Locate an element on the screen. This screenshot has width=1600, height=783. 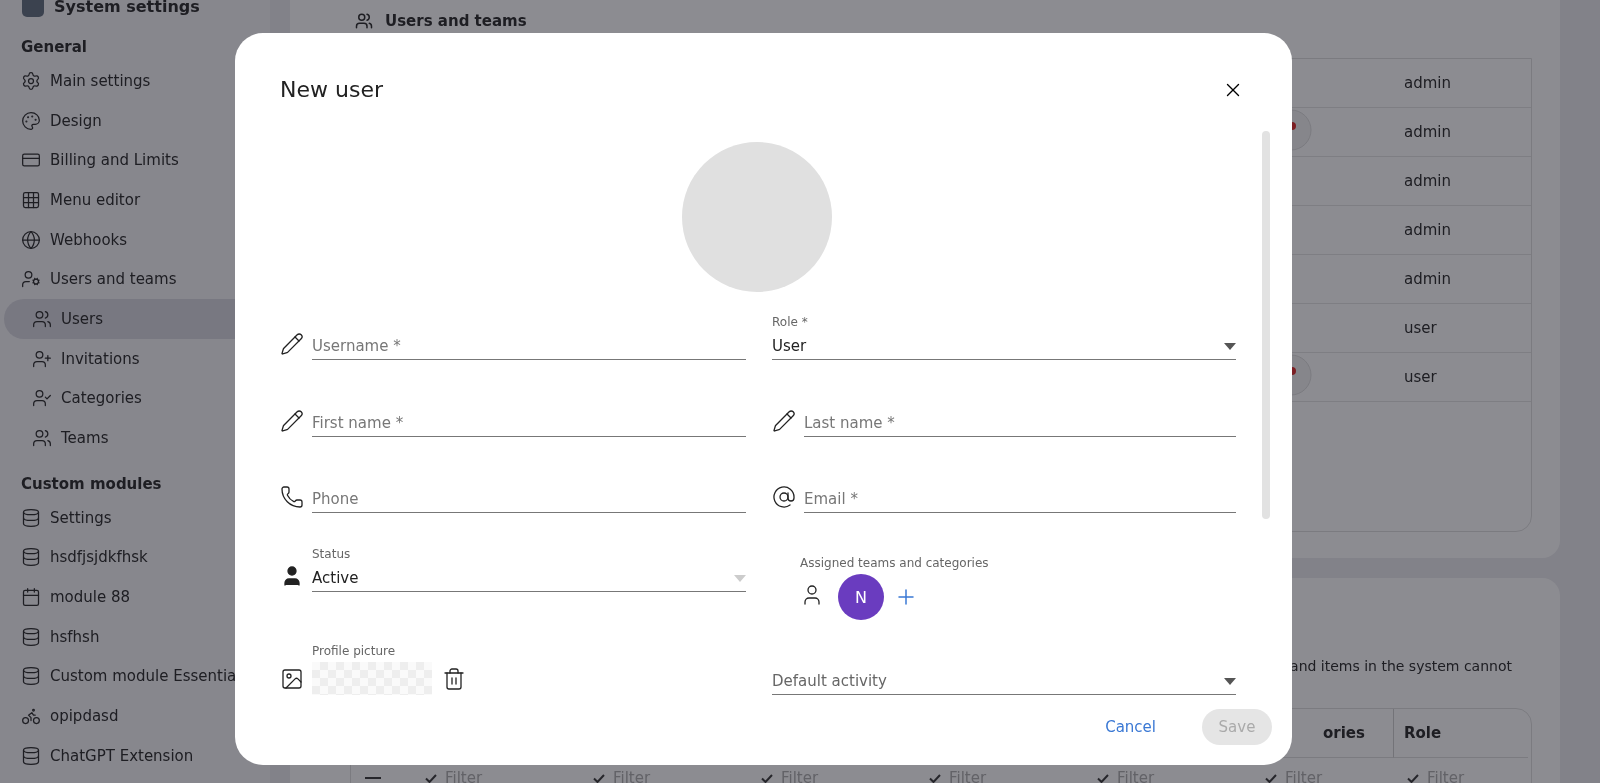
user-gear-icon is located at coordinates (31, 279).